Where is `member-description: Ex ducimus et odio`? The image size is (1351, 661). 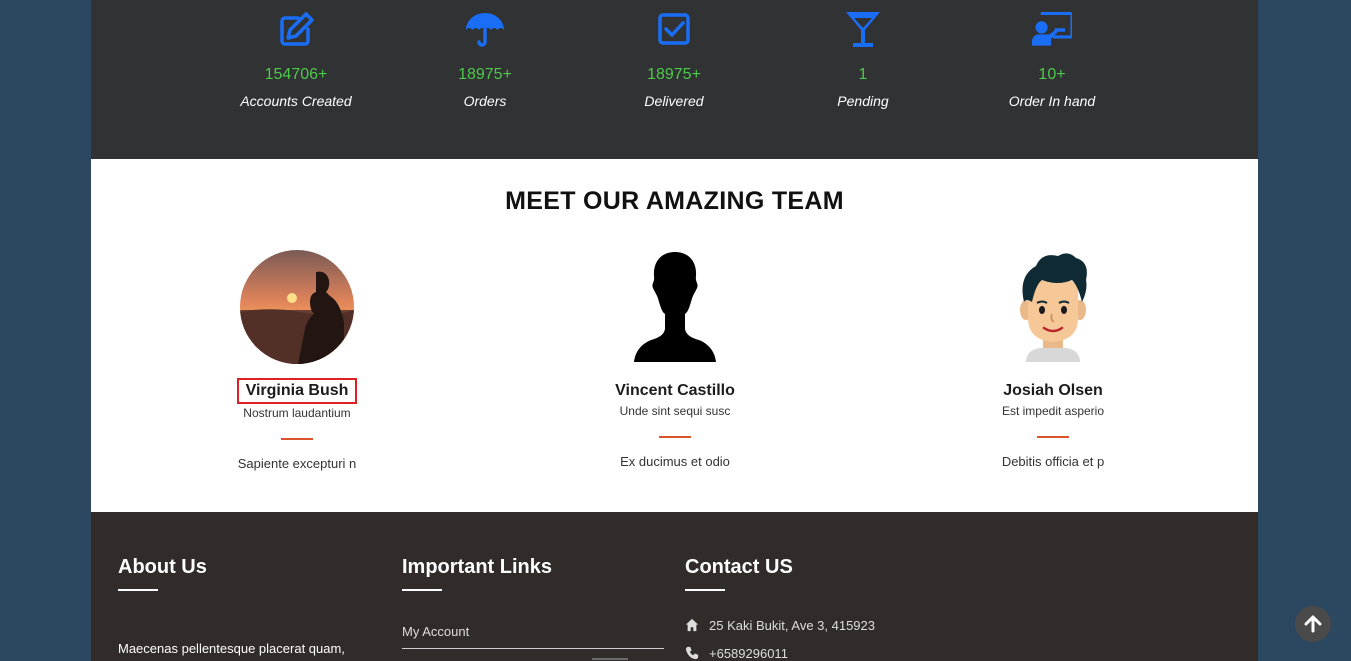
member-description: Ex ducimus et odio is located at coordinates (675, 461).